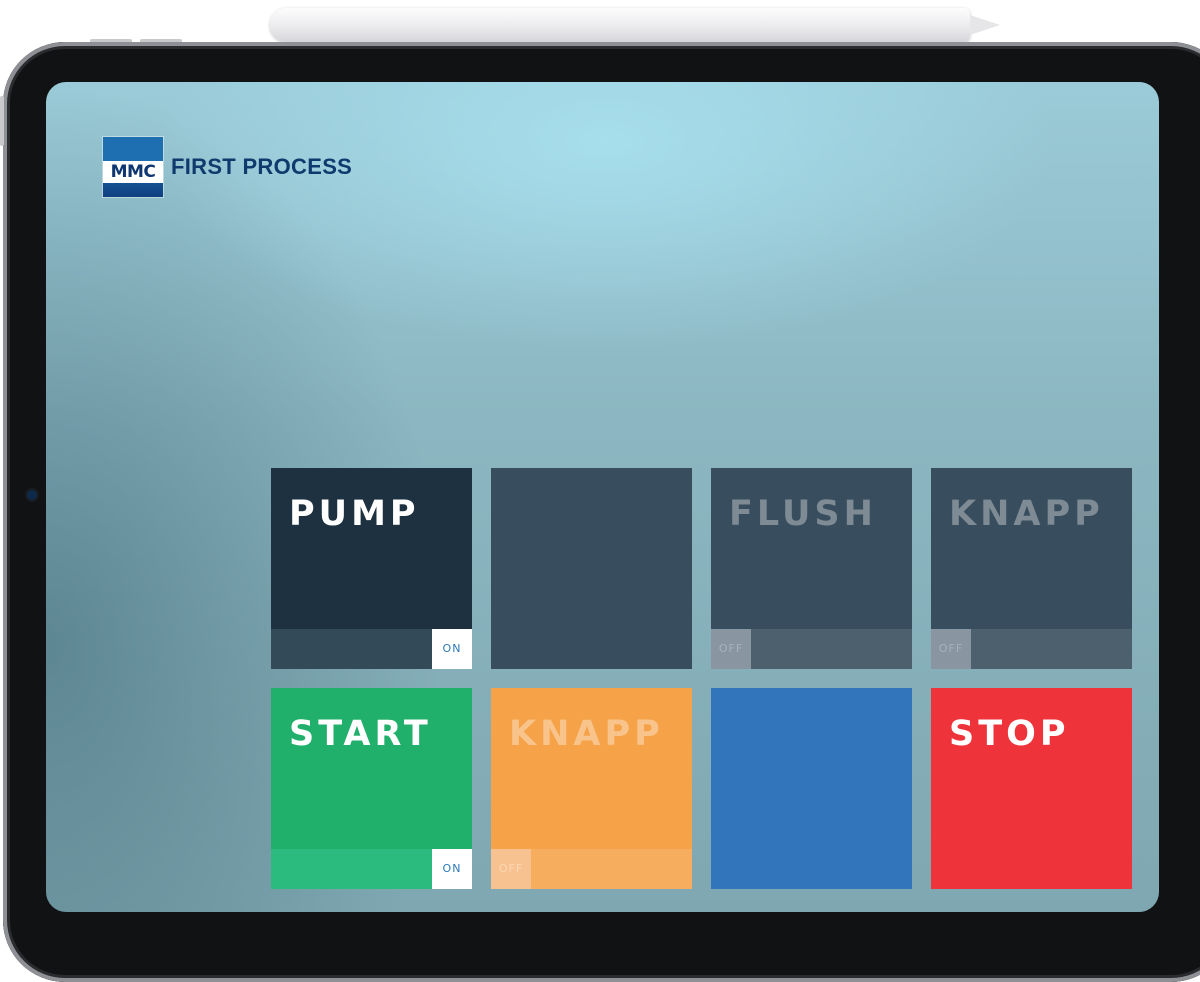 This screenshot has width=1200, height=982. What do you see at coordinates (803, 514) in the screenshot?
I see `tile-label: FLUSH` at bounding box center [803, 514].